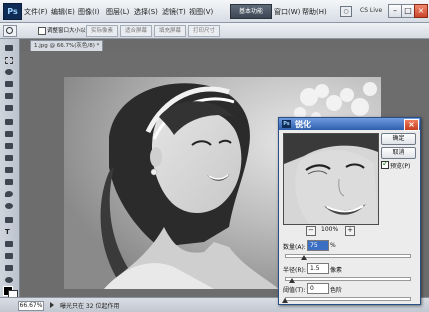  Describe the element at coordinates (421, 11) in the screenshot. I see `close-icon: ×` at that location.